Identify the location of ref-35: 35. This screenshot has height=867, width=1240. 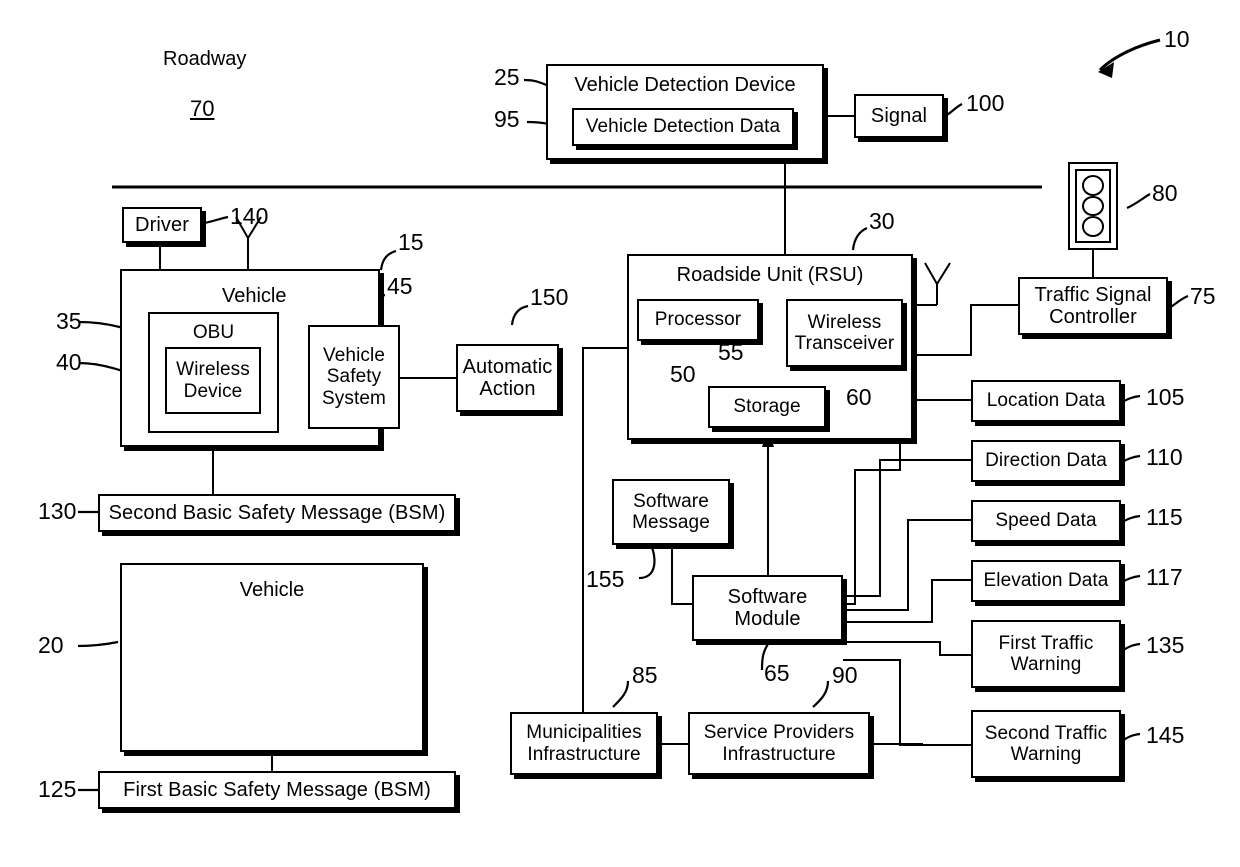
(69, 321).